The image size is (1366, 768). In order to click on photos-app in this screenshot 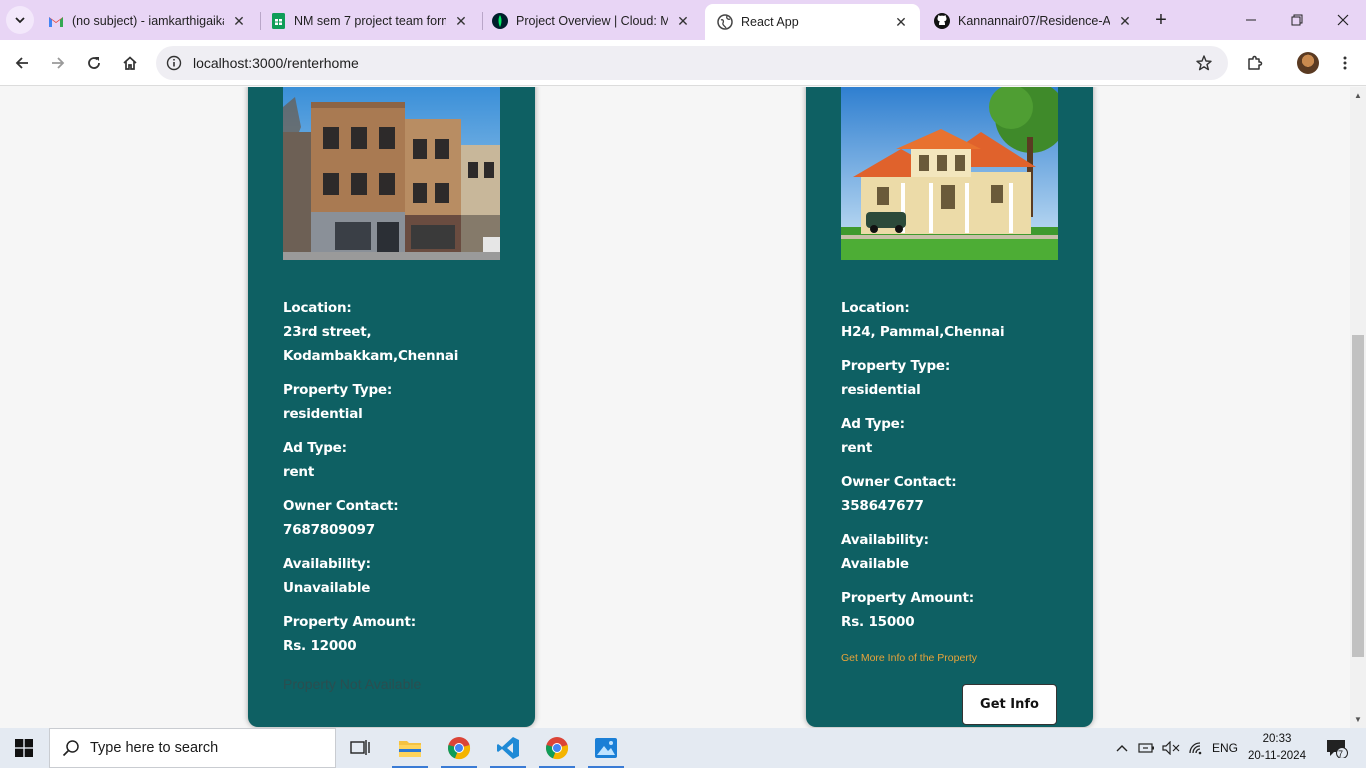, I will do `click(606, 748)`.